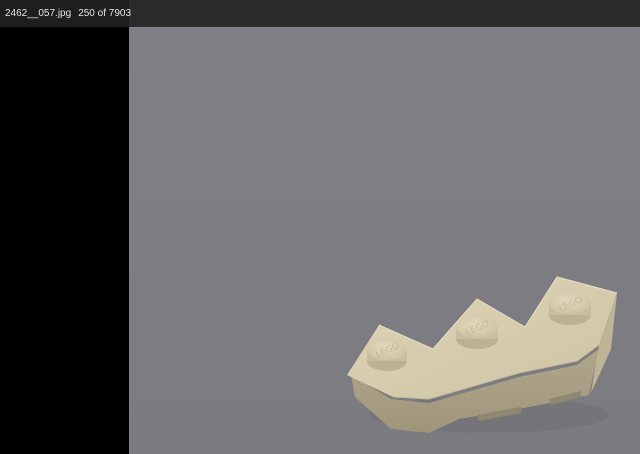 This screenshot has width=640, height=454. What do you see at coordinates (570, 308) in the screenshot?
I see `stud-3: LEGO` at bounding box center [570, 308].